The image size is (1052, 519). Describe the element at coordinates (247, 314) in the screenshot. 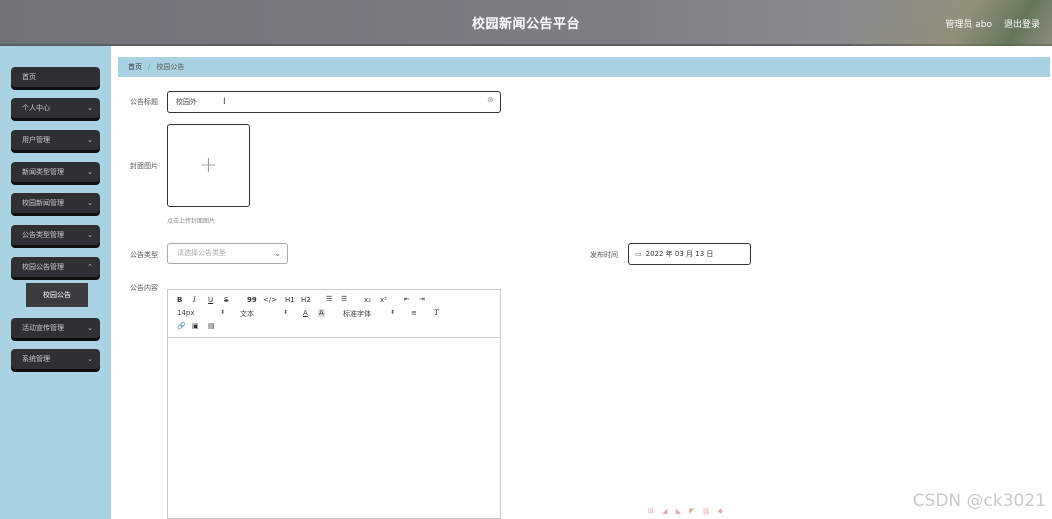

I see `text-style-value: 文本` at that location.